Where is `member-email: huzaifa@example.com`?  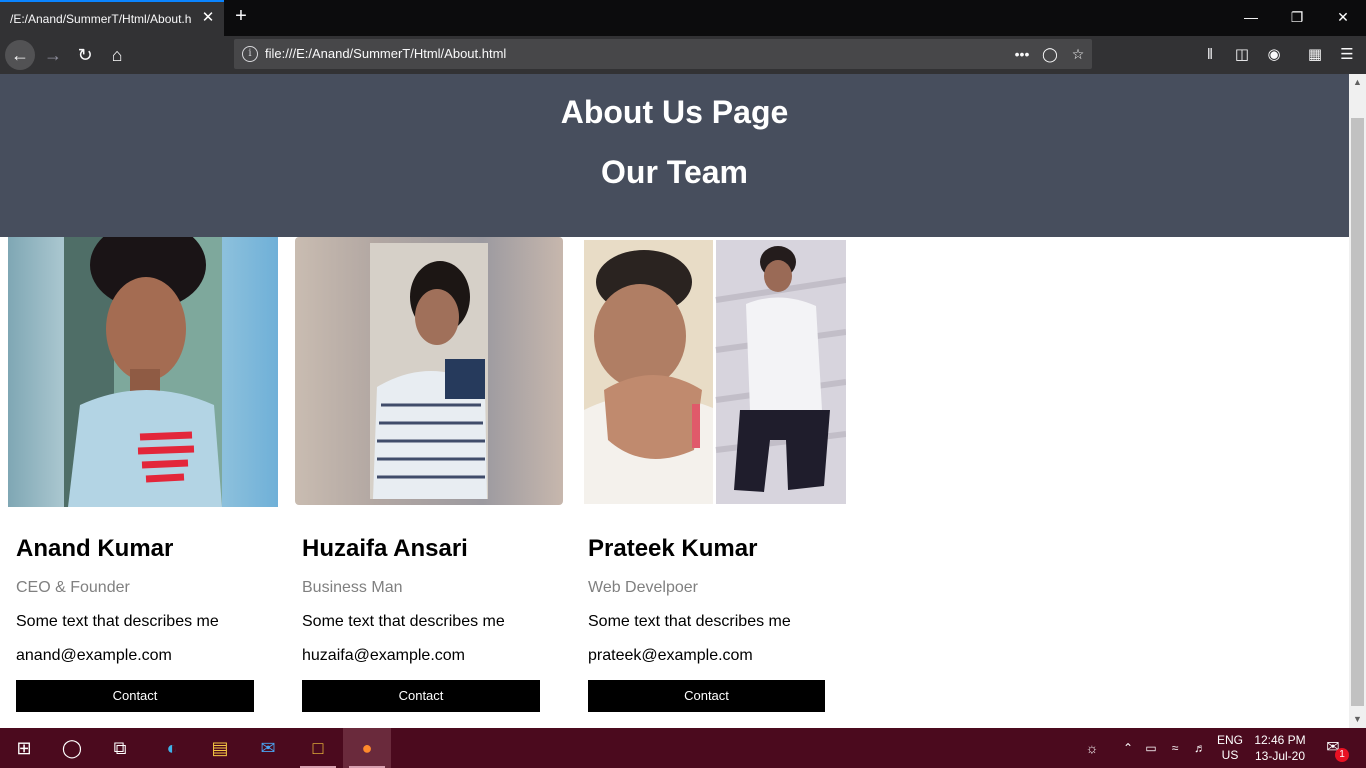
member-email: huzaifa@example.com is located at coordinates (383, 655).